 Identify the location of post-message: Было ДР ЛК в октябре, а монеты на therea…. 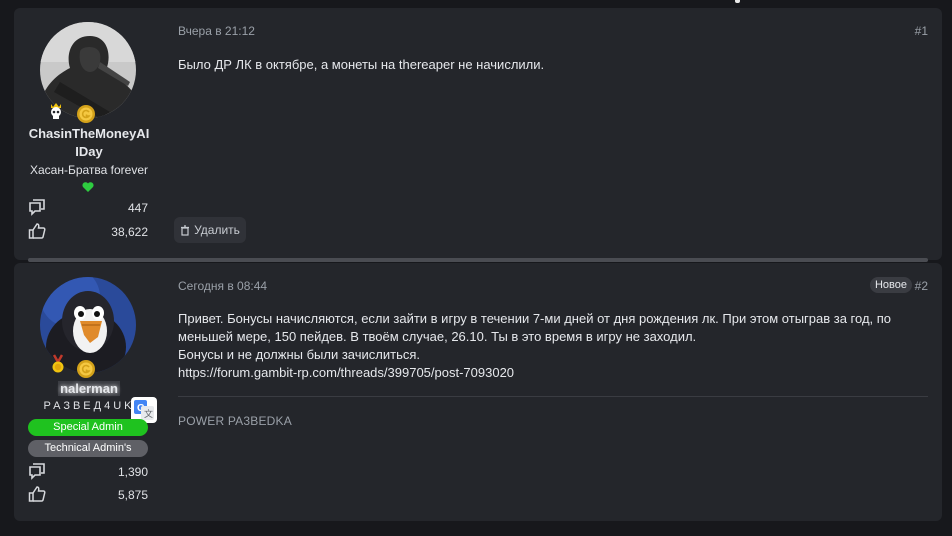
(361, 64).